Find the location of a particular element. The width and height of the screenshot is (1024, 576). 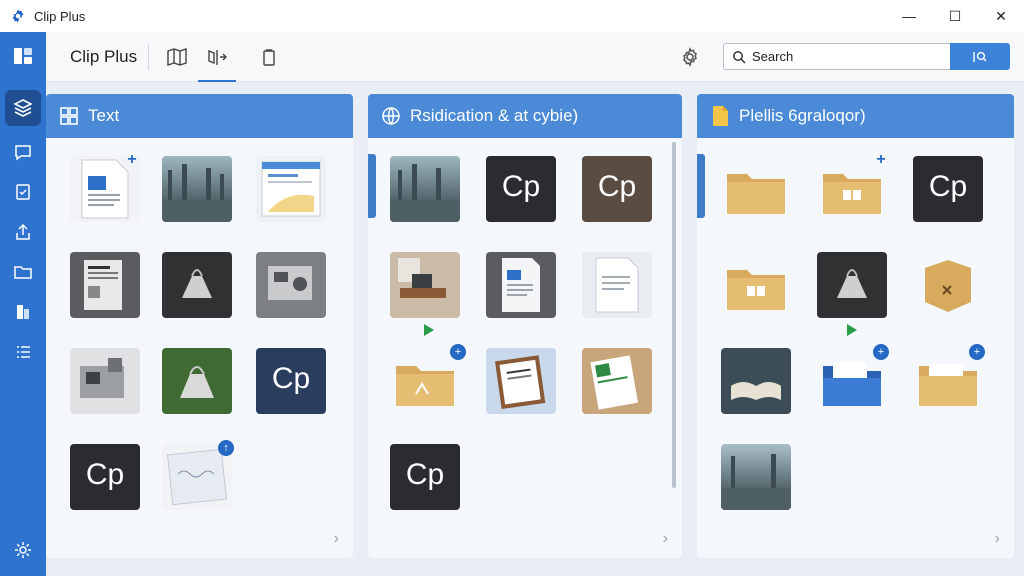

panel-scrollbar is located at coordinates (674, 315).